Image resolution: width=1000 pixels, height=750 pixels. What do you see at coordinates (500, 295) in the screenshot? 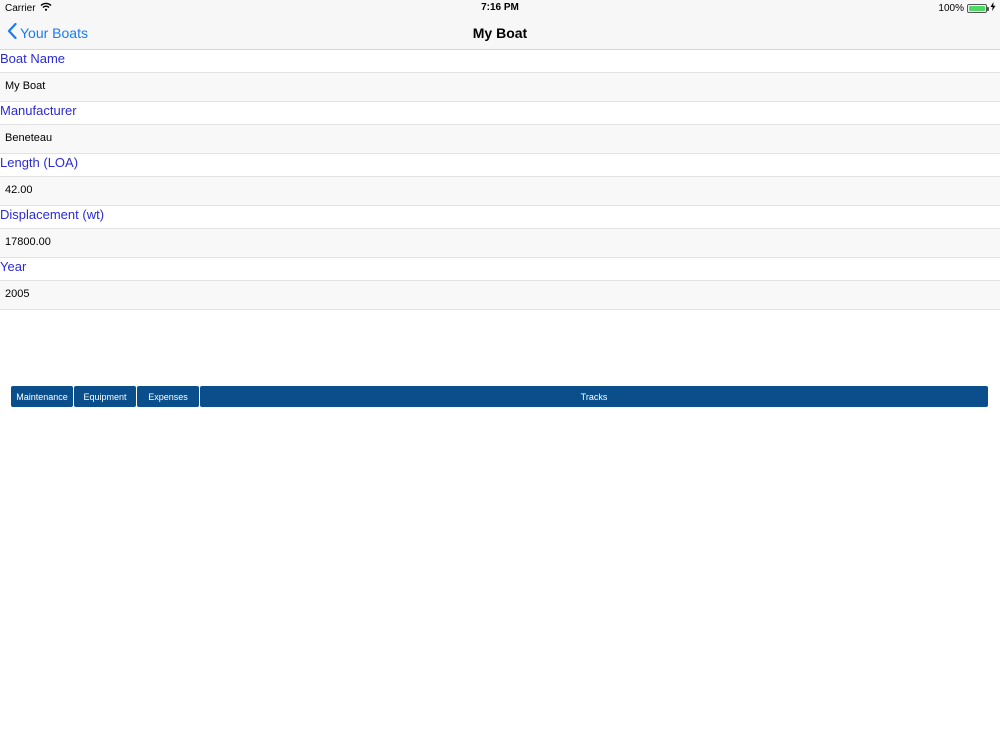
I see `year-field: 2005` at bounding box center [500, 295].